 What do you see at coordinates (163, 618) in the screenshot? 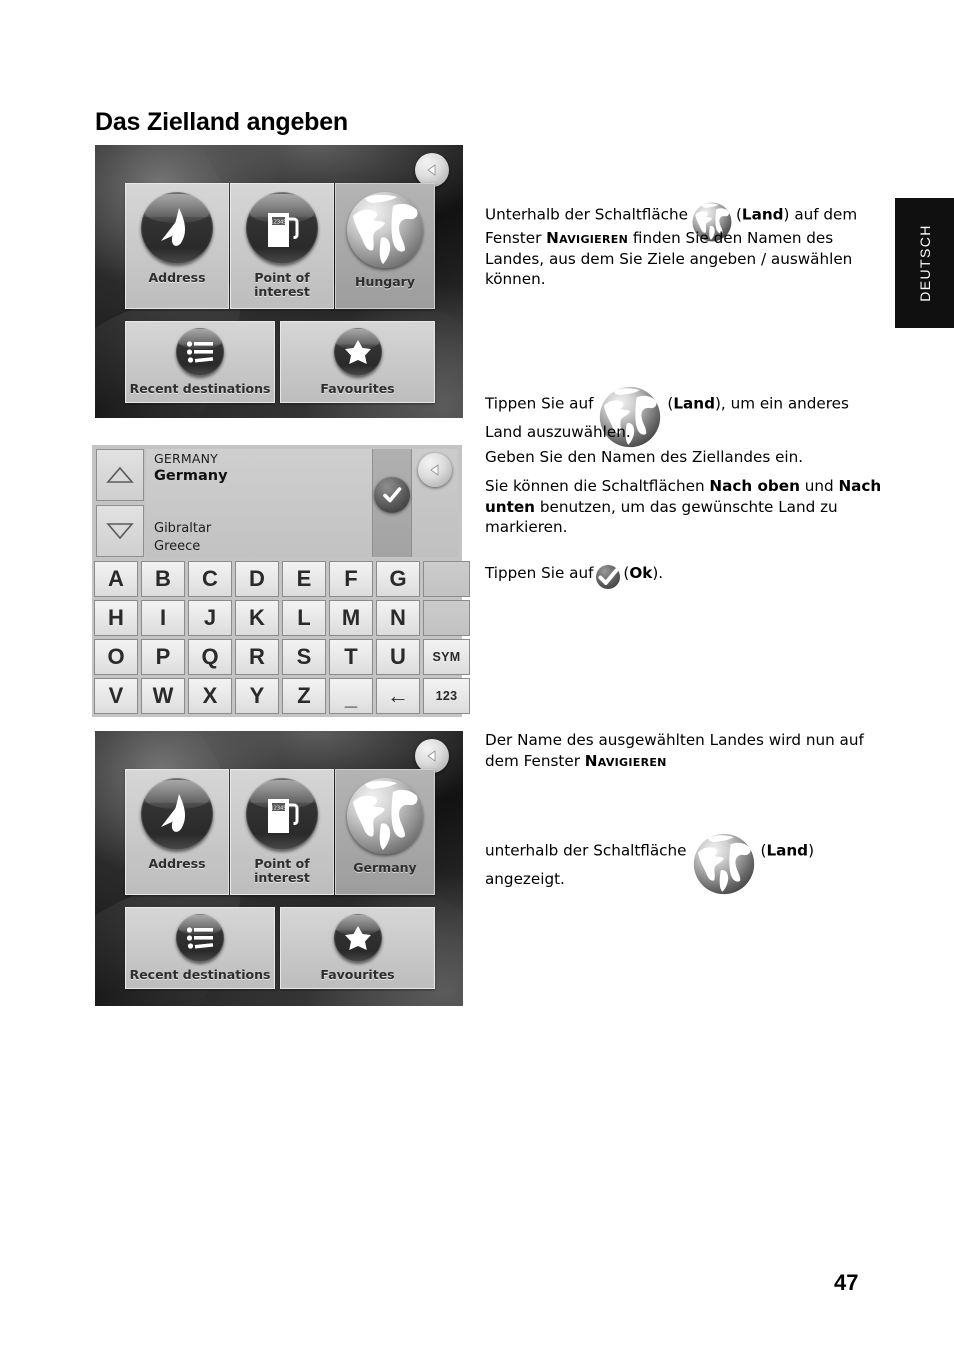
I see `key-i: I` at bounding box center [163, 618].